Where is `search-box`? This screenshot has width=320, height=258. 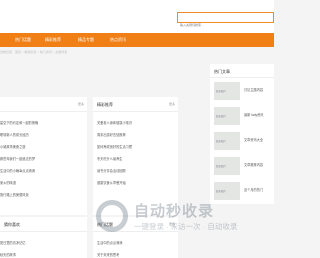
search-box is located at coordinates (225, 21).